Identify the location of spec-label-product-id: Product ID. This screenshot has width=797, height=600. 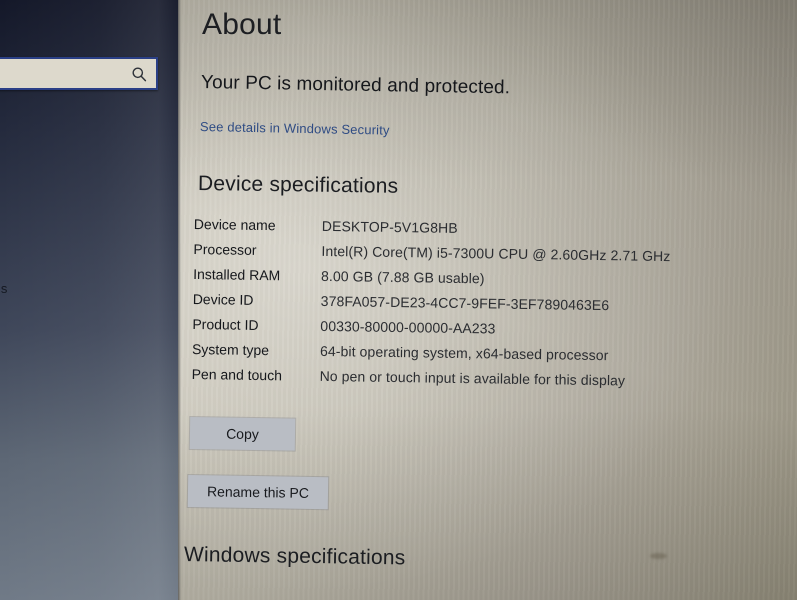
(225, 324).